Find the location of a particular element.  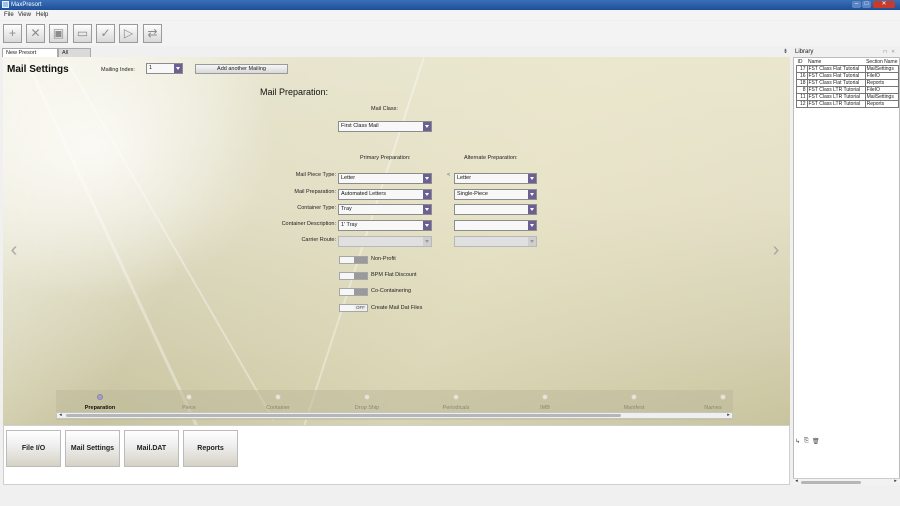

menu-view: View is located at coordinates (24, 15).